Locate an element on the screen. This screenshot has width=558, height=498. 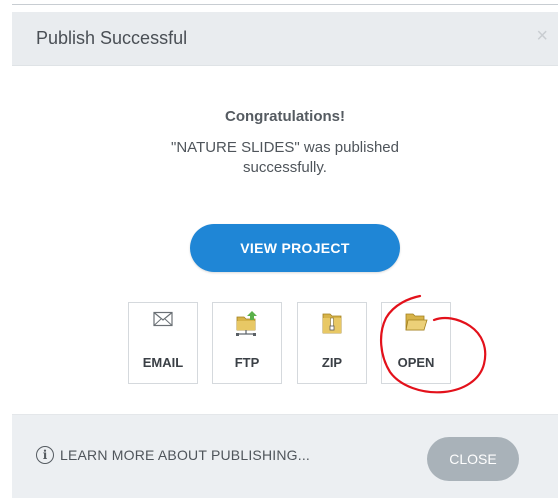
open-option-label: OPEN is located at coordinates (416, 362).